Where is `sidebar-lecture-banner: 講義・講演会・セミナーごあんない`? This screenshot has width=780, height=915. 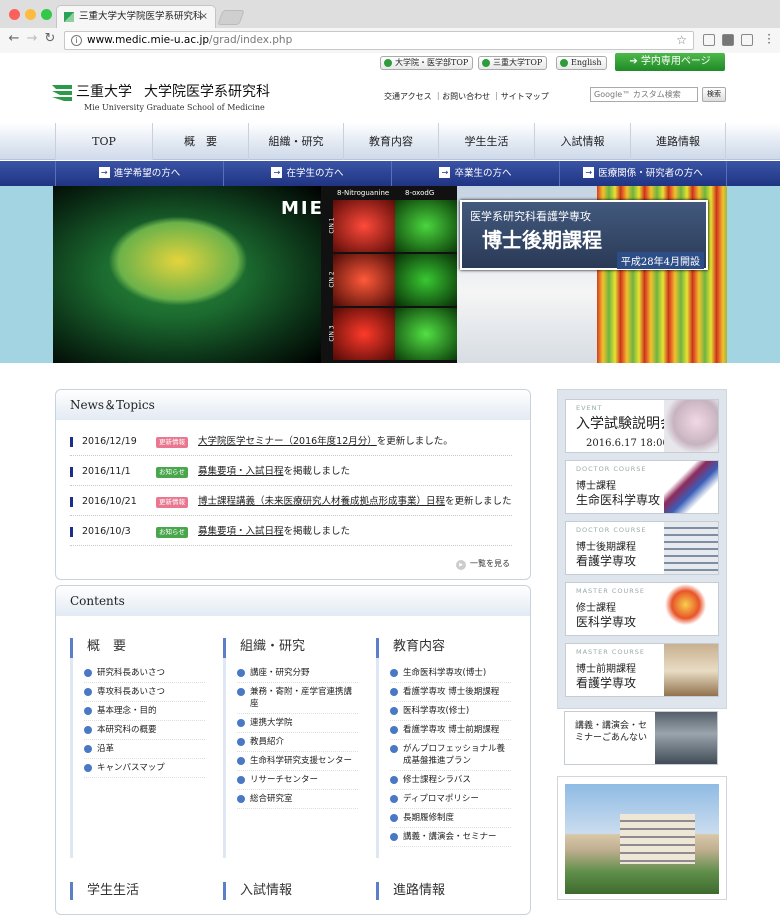 sidebar-lecture-banner: 講義・講演会・セミナーごあんない is located at coordinates (641, 738).